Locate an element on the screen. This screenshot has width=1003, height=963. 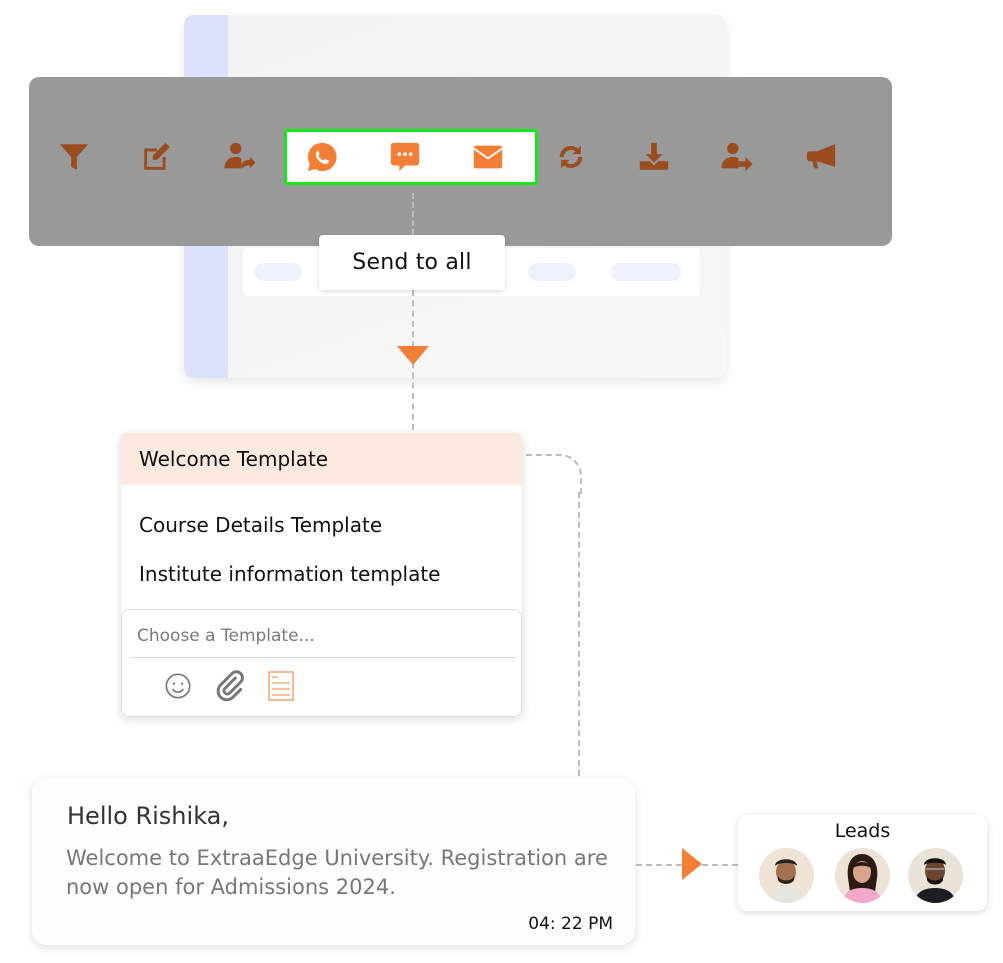
template-option-label: Welcome Template is located at coordinates (234, 459).